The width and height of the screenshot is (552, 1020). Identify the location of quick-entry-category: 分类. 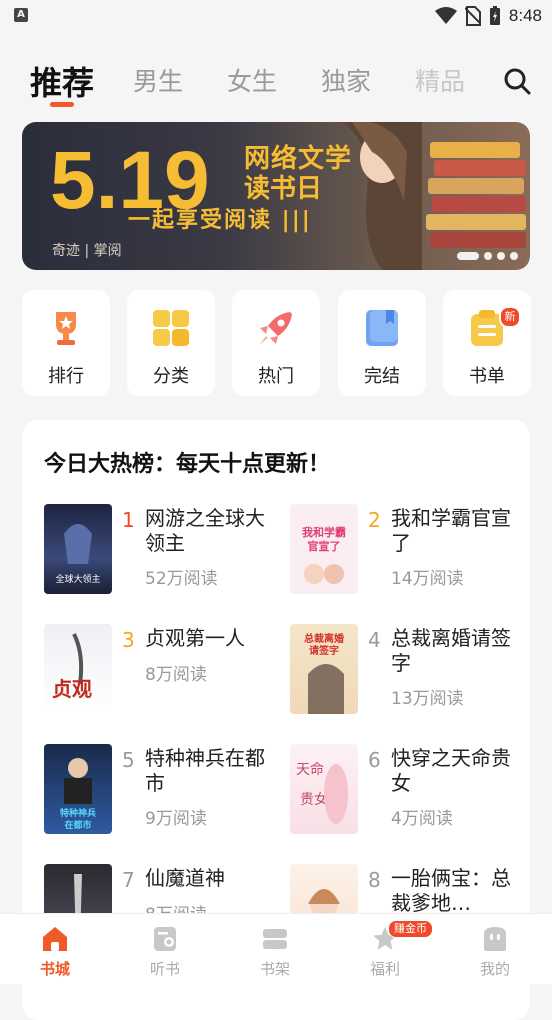
(171, 343).